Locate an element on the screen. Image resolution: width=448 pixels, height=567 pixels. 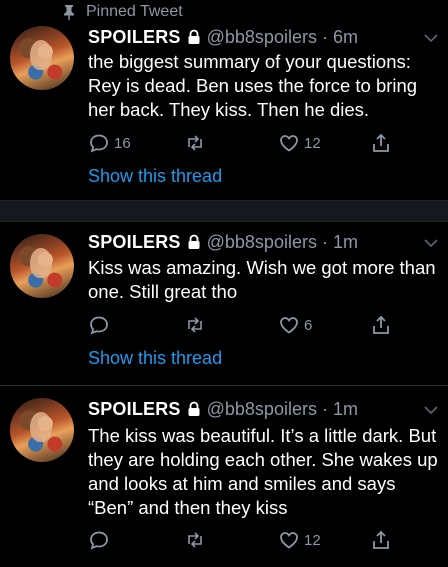
tweet-actions: 16 12 is located at coordinates (243, 144).